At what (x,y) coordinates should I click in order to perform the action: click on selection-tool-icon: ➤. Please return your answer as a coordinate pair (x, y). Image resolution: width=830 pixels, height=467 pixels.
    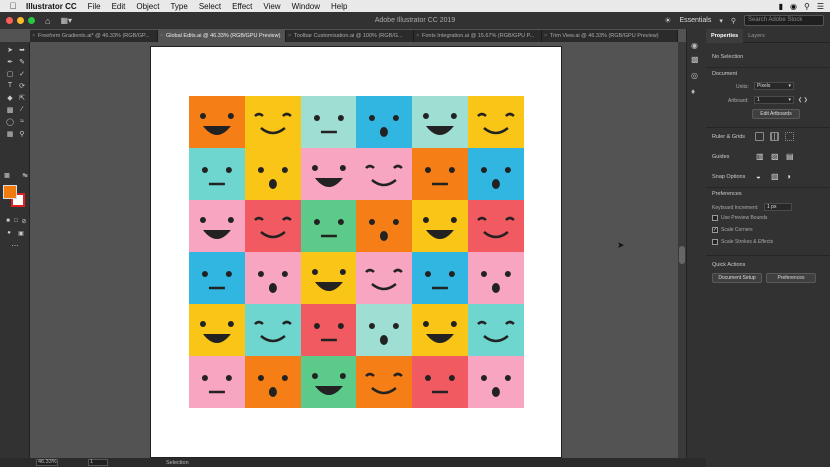
    Looking at the image, I should click on (10, 50).